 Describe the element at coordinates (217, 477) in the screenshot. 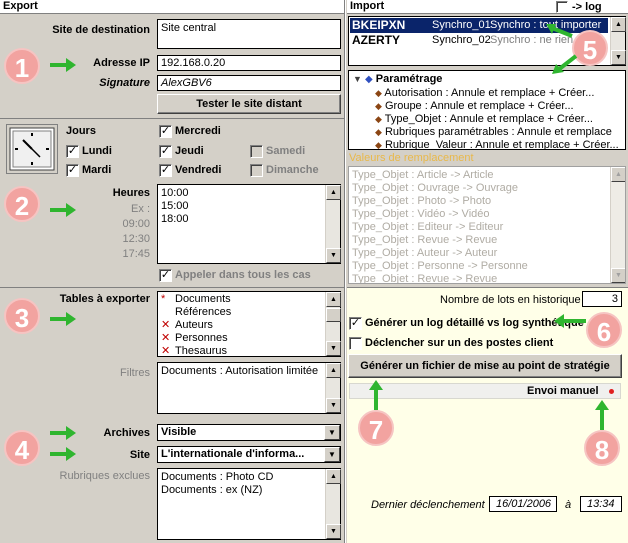

I see `list-item: Documents : Photo CD` at that location.